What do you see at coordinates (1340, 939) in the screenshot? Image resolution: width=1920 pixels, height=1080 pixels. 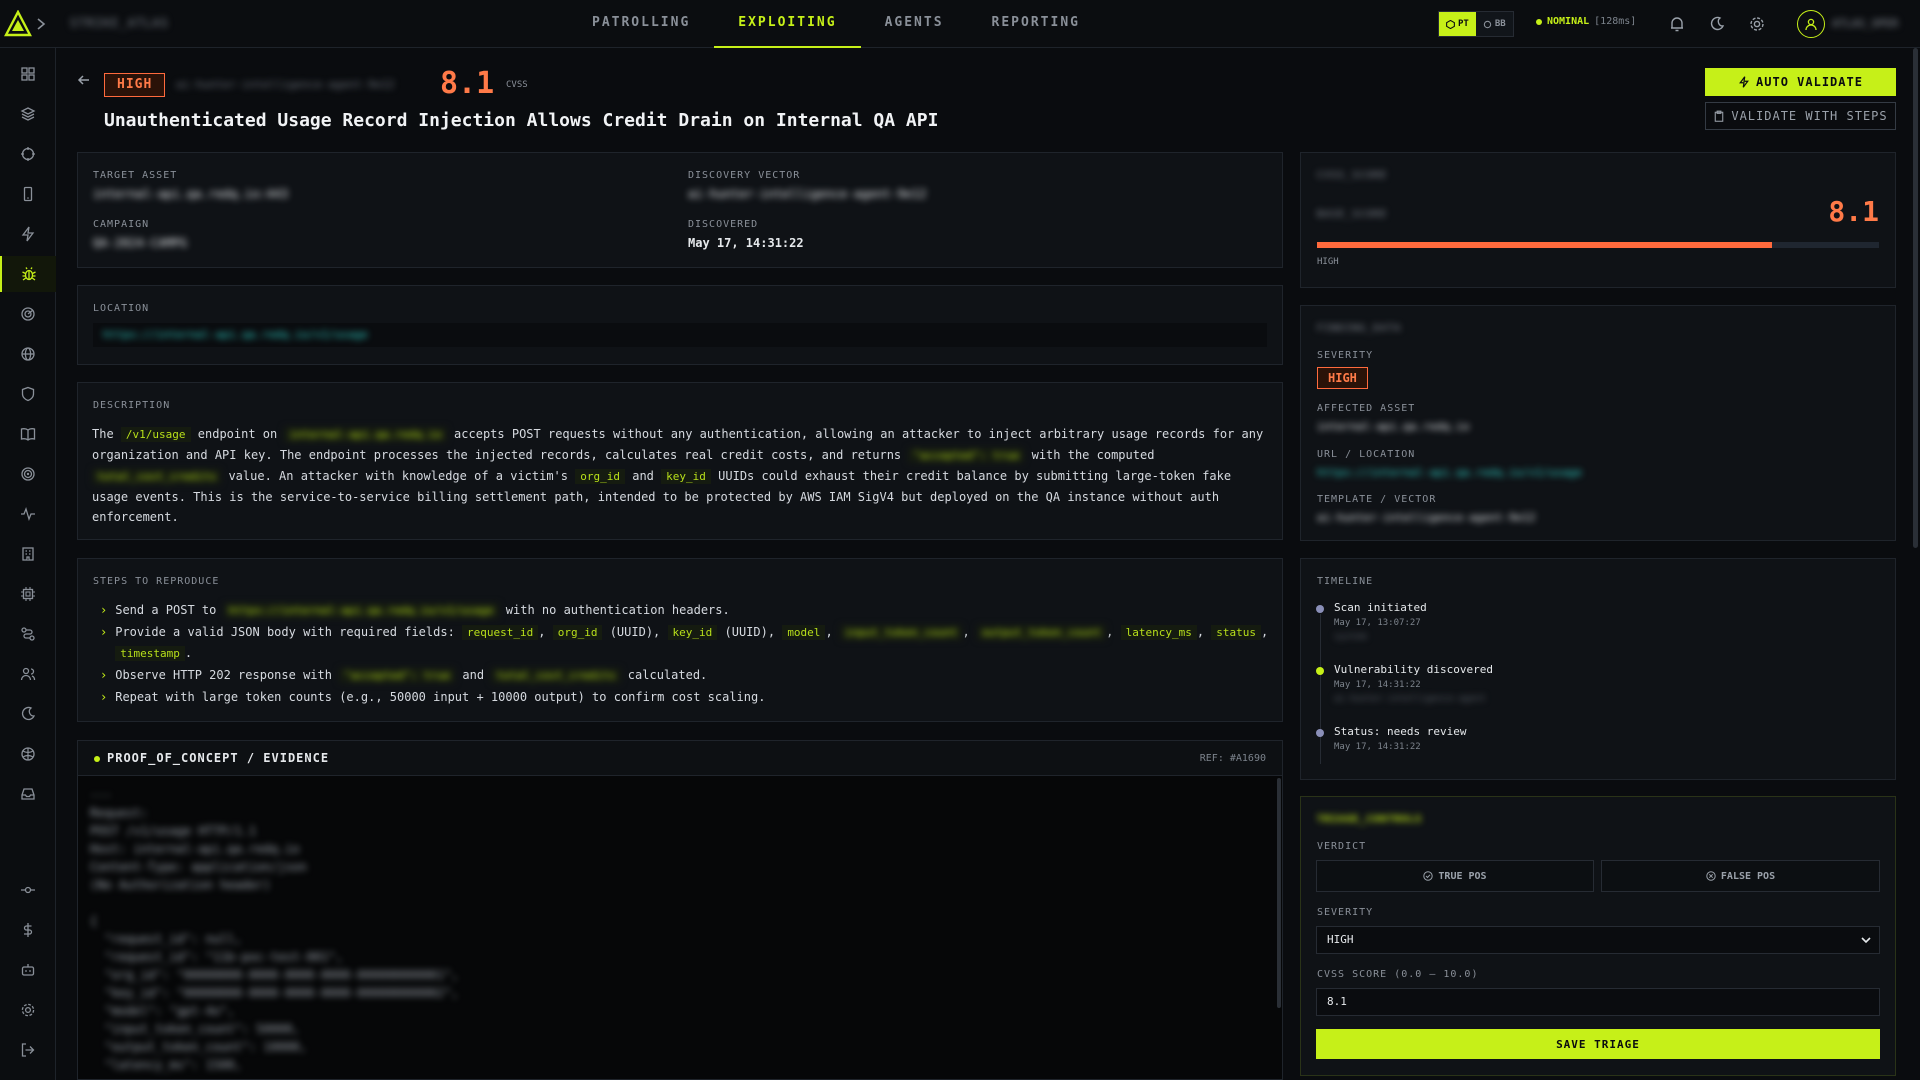 I see `severity-select-value: HIGH` at bounding box center [1340, 939].